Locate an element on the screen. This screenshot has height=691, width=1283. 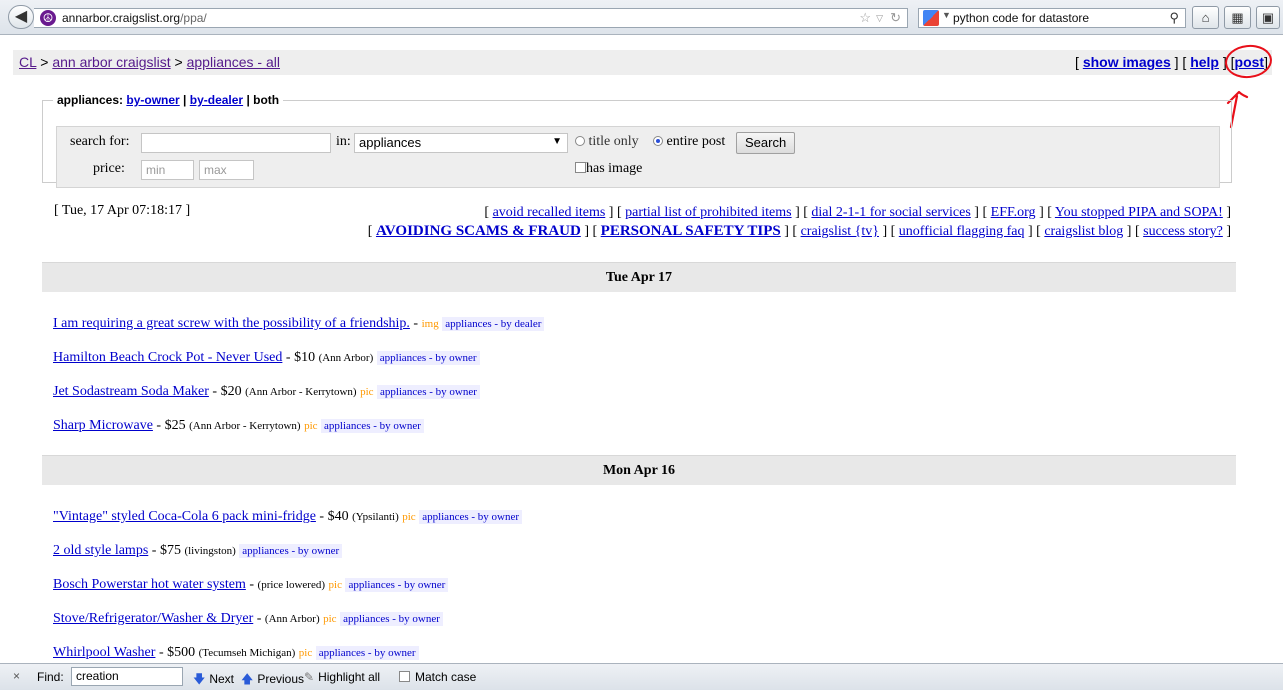
engine-dropdown-icon: ▼ is located at coordinates (946, 15).